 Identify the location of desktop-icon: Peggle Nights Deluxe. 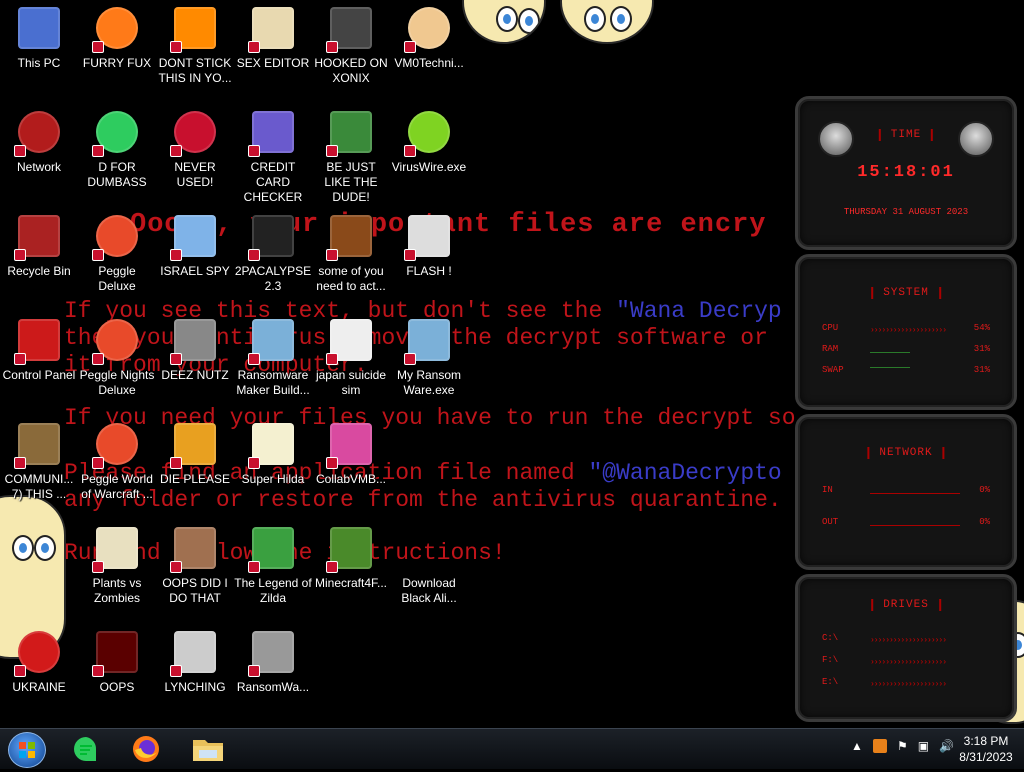
(117, 357).